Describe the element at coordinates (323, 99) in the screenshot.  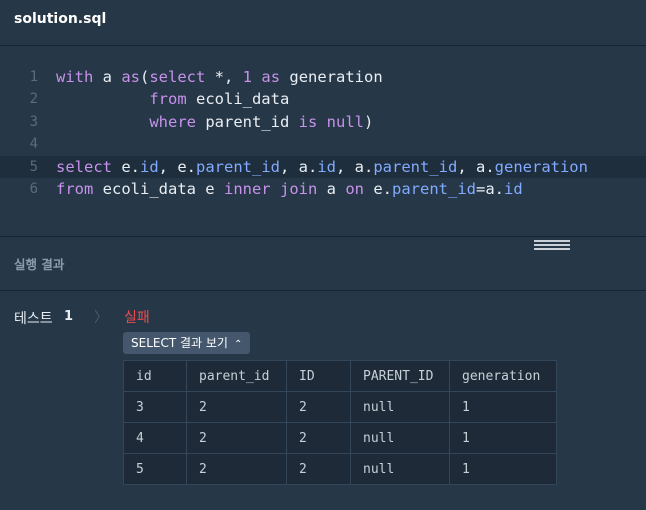
I see `code-line: 2 from ecoli_data` at that location.